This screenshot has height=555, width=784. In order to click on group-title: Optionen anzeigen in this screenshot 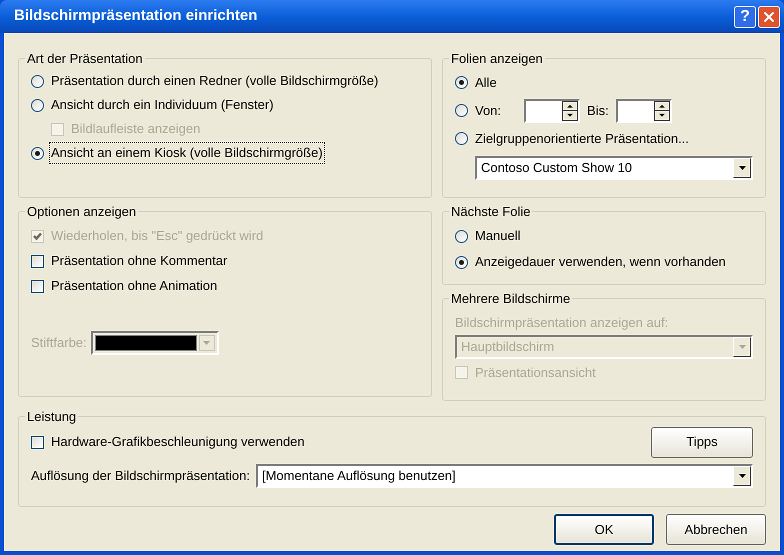, I will do `click(82, 212)`.